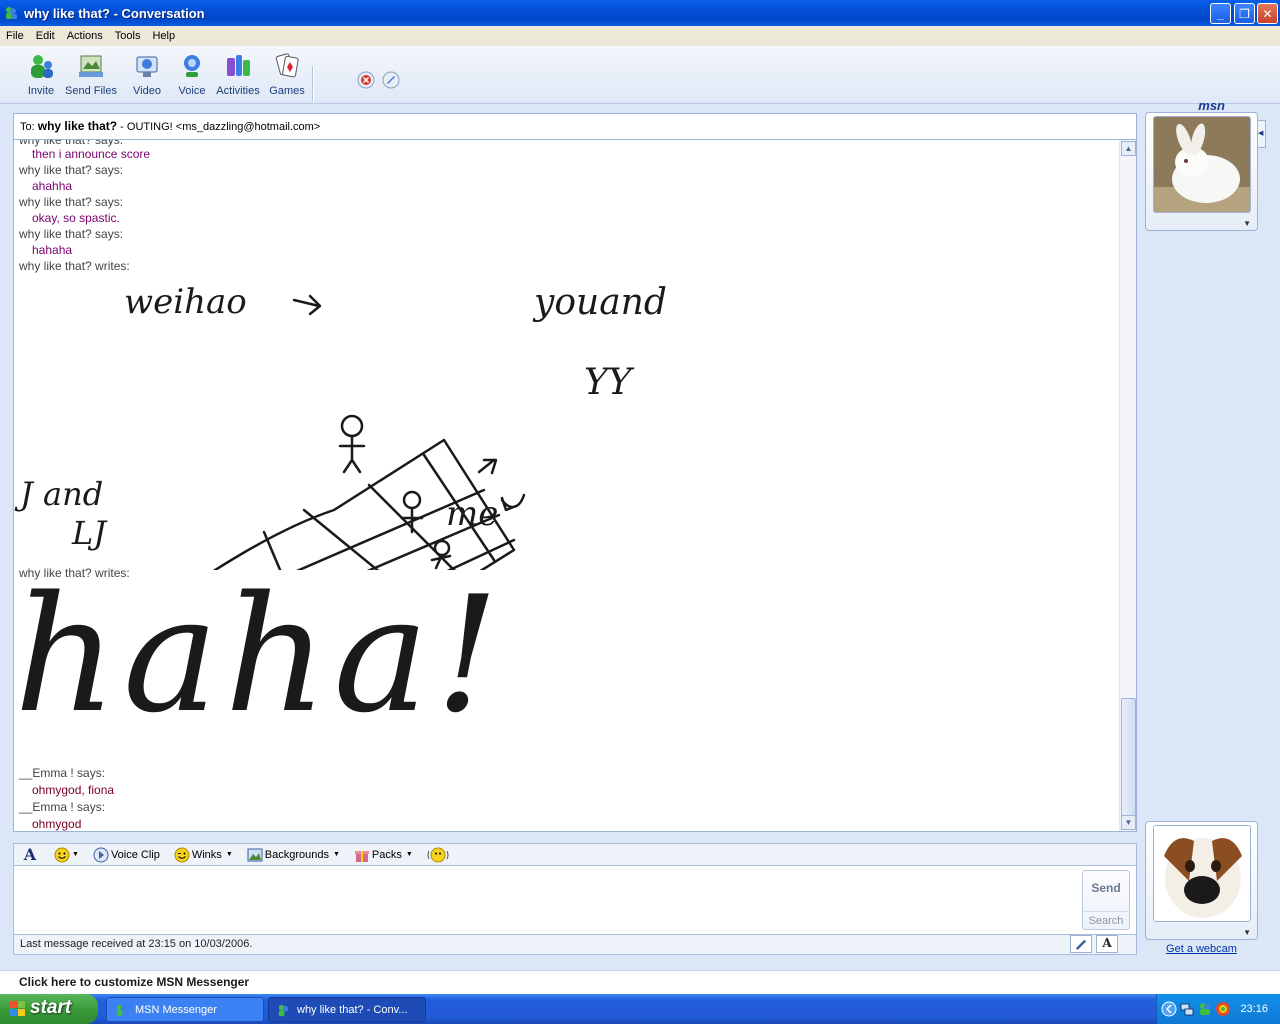 The width and height of the screenshot is (1280, 1024). Describe the element at coordinates (255, 854) in the screenshot. I see `backgrounds-icon` at that location.